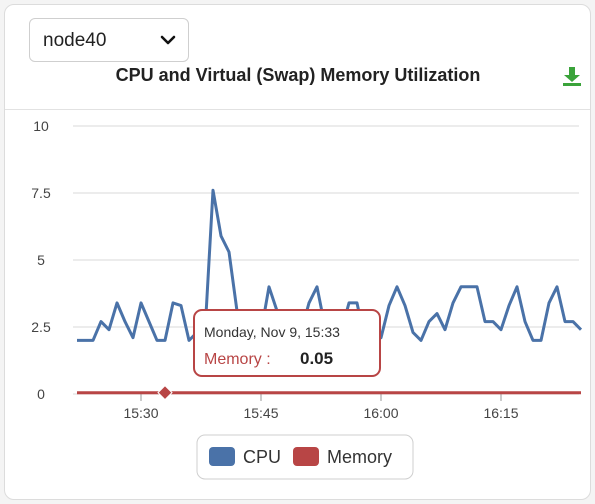  I want to click on y-tick-label: 0, so click(41, 394).